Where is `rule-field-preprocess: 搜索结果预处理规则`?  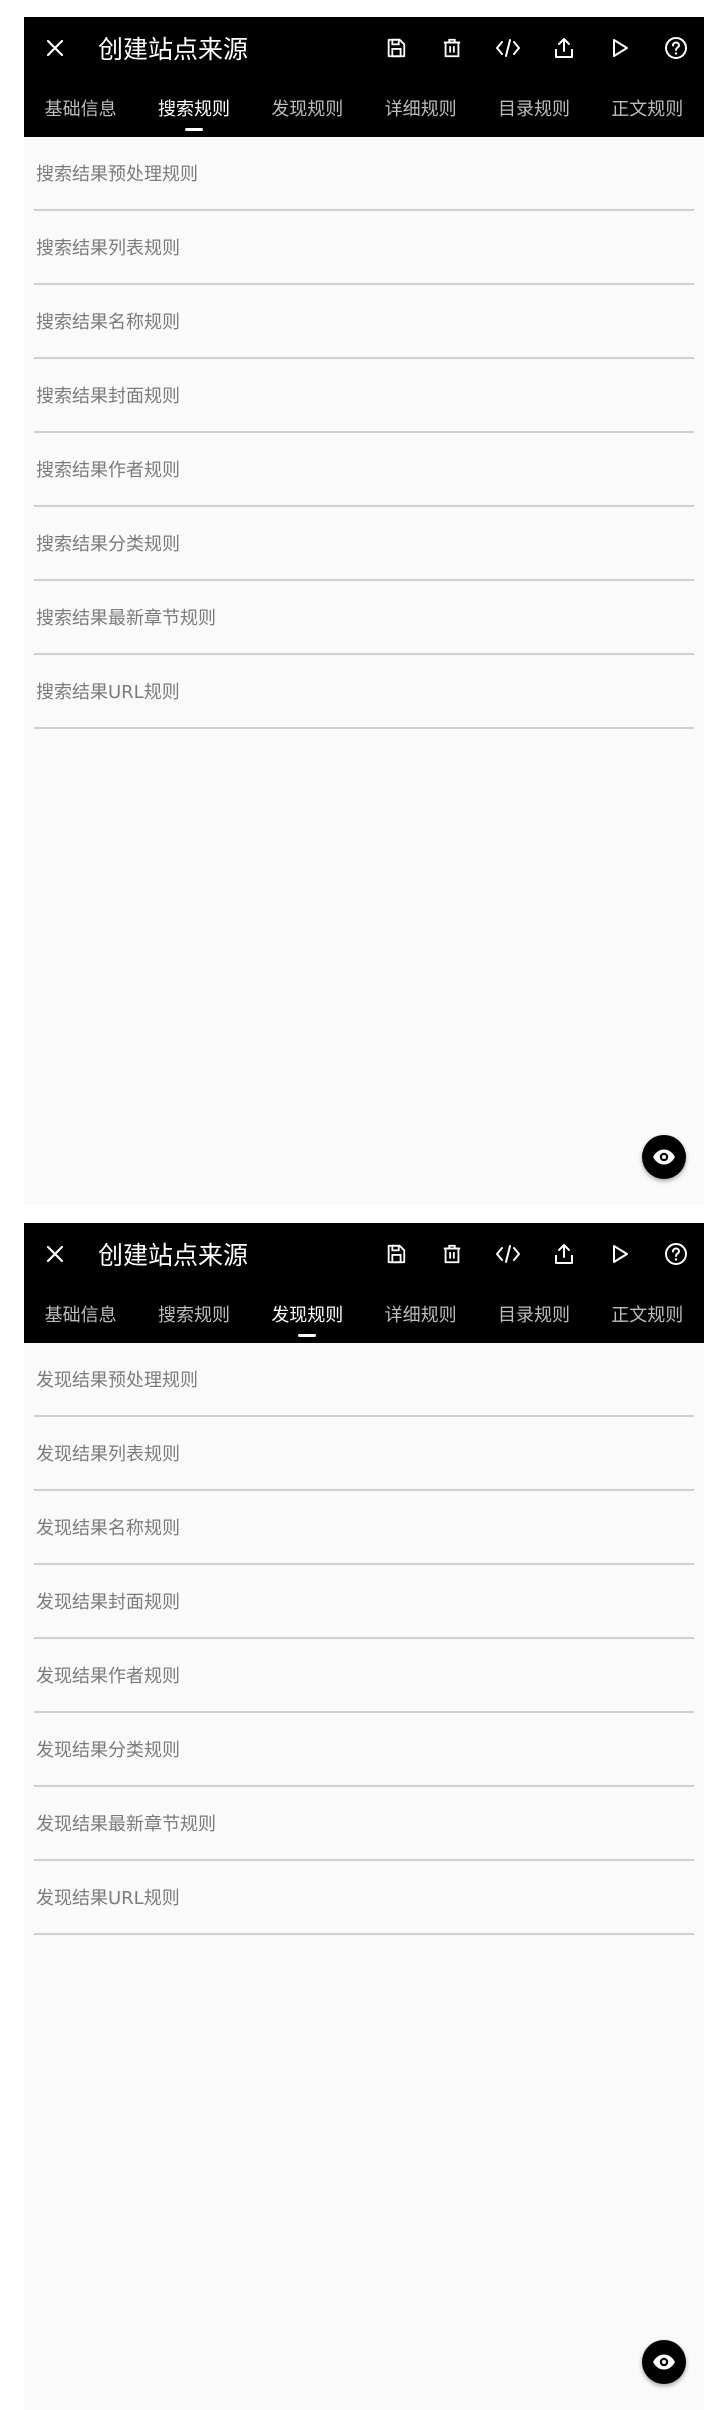 rule-field-preprocess: 搜索结果预处理规则 is located at coordinates (364, 174).